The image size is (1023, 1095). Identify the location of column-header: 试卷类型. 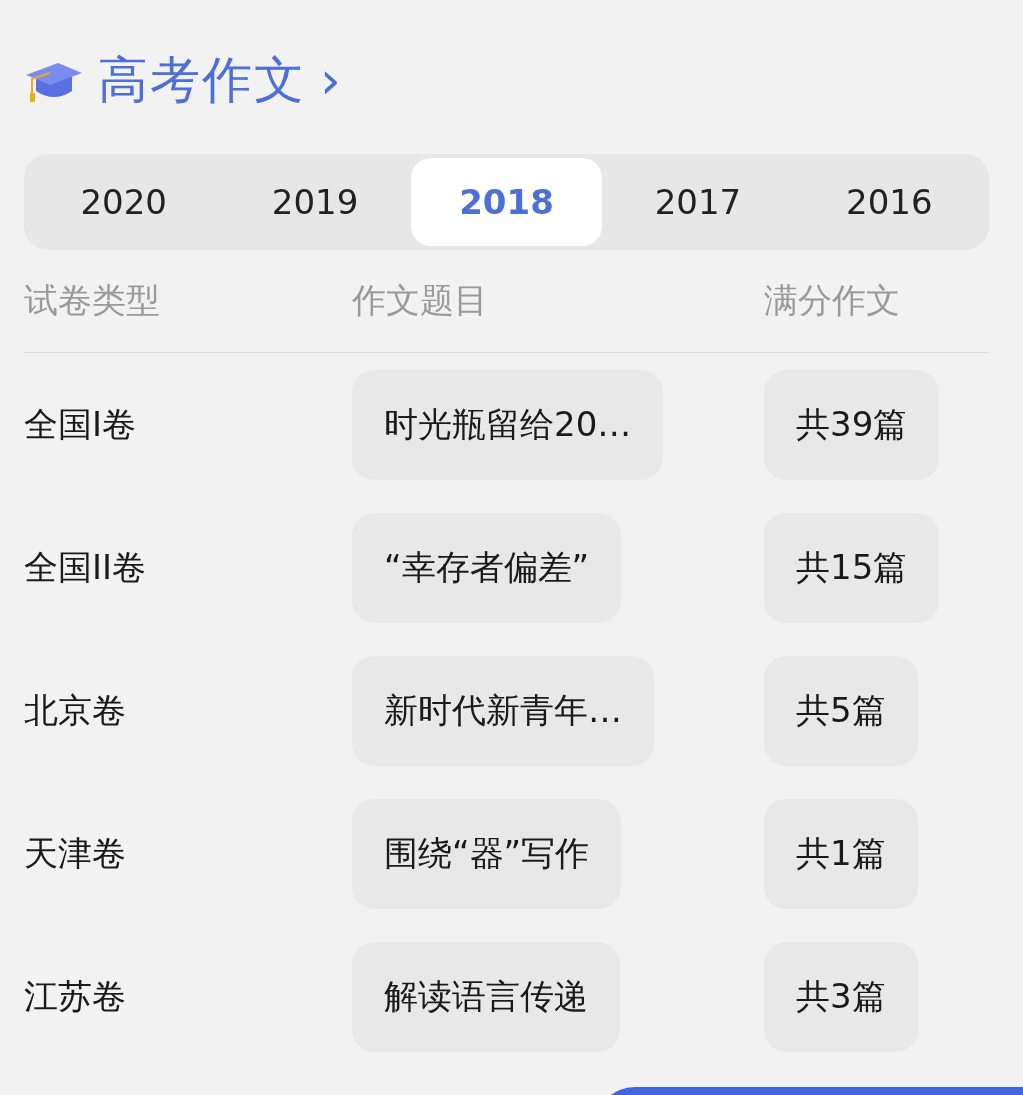
(92, 300).